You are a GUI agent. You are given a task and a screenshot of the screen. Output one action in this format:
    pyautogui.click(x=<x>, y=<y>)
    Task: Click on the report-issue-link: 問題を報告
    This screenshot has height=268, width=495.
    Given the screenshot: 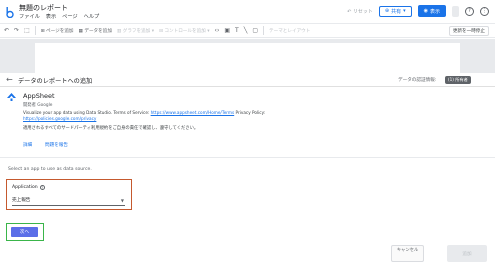 What is the action you would take?
    pyautogui.click(x=56, y=145)
    